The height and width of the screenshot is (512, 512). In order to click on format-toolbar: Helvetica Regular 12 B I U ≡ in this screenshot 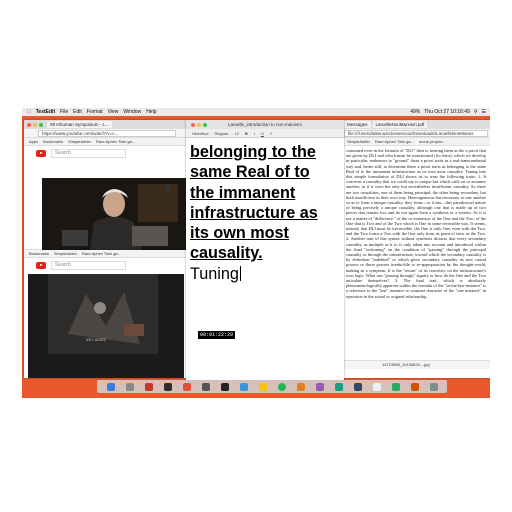, I will do `click(265, 133)`.